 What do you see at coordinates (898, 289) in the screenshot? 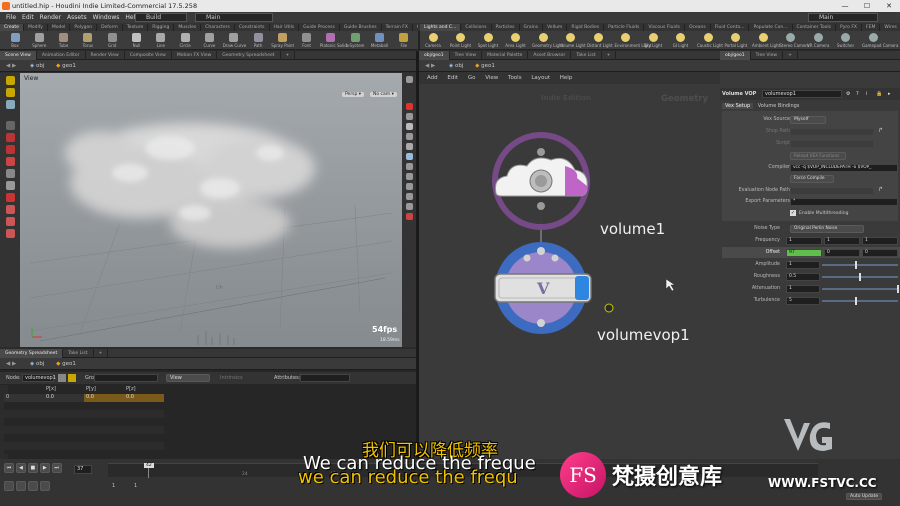
I see `attenuation-slider-knob` at bounding box center [898, 289].